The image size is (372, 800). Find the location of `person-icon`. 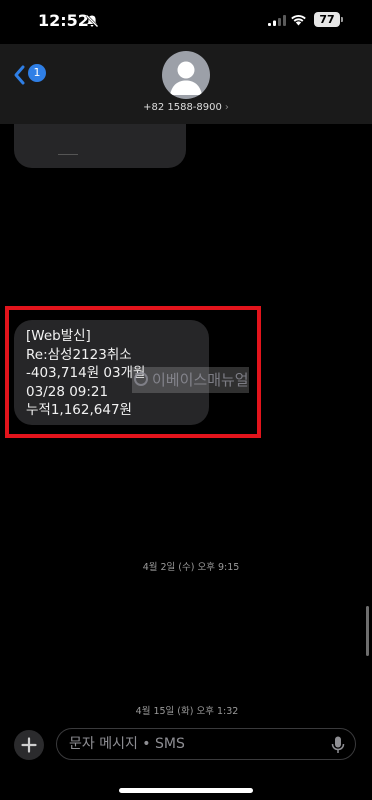

person-icon is located at coordinates (186, 78).